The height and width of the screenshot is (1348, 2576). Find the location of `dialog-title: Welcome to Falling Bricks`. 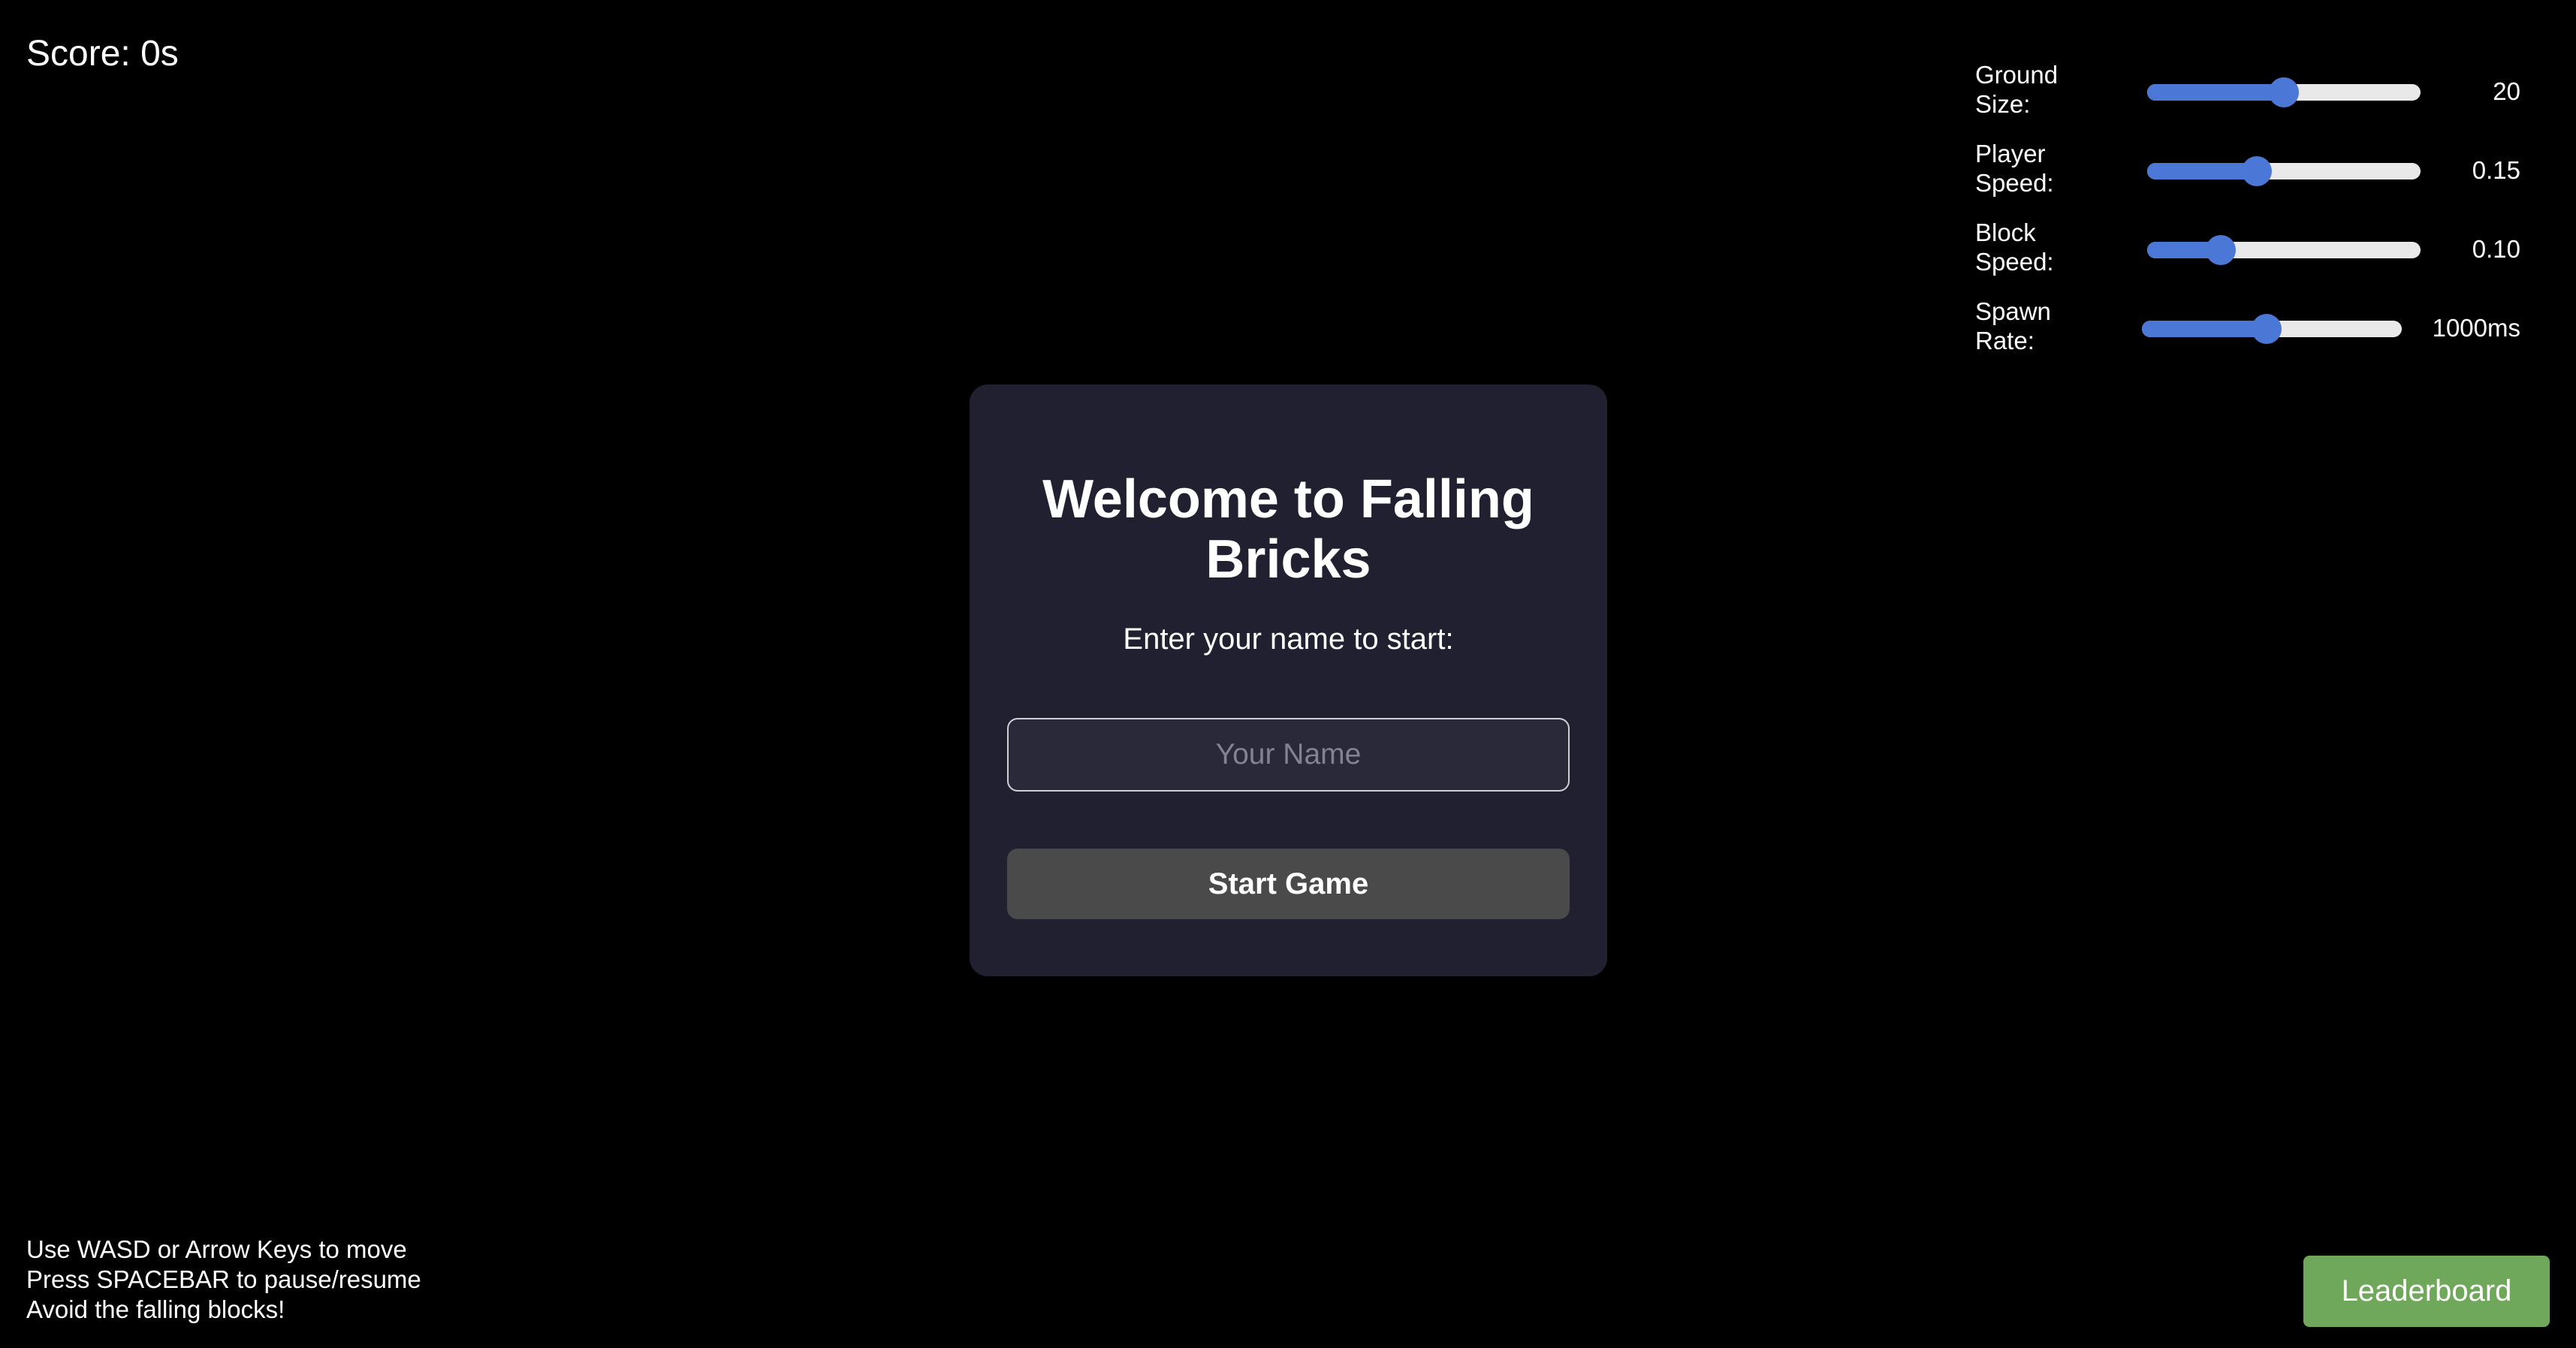

dialog-title: Welcome to Falling Bricks is located at coordinates (1288, 529).